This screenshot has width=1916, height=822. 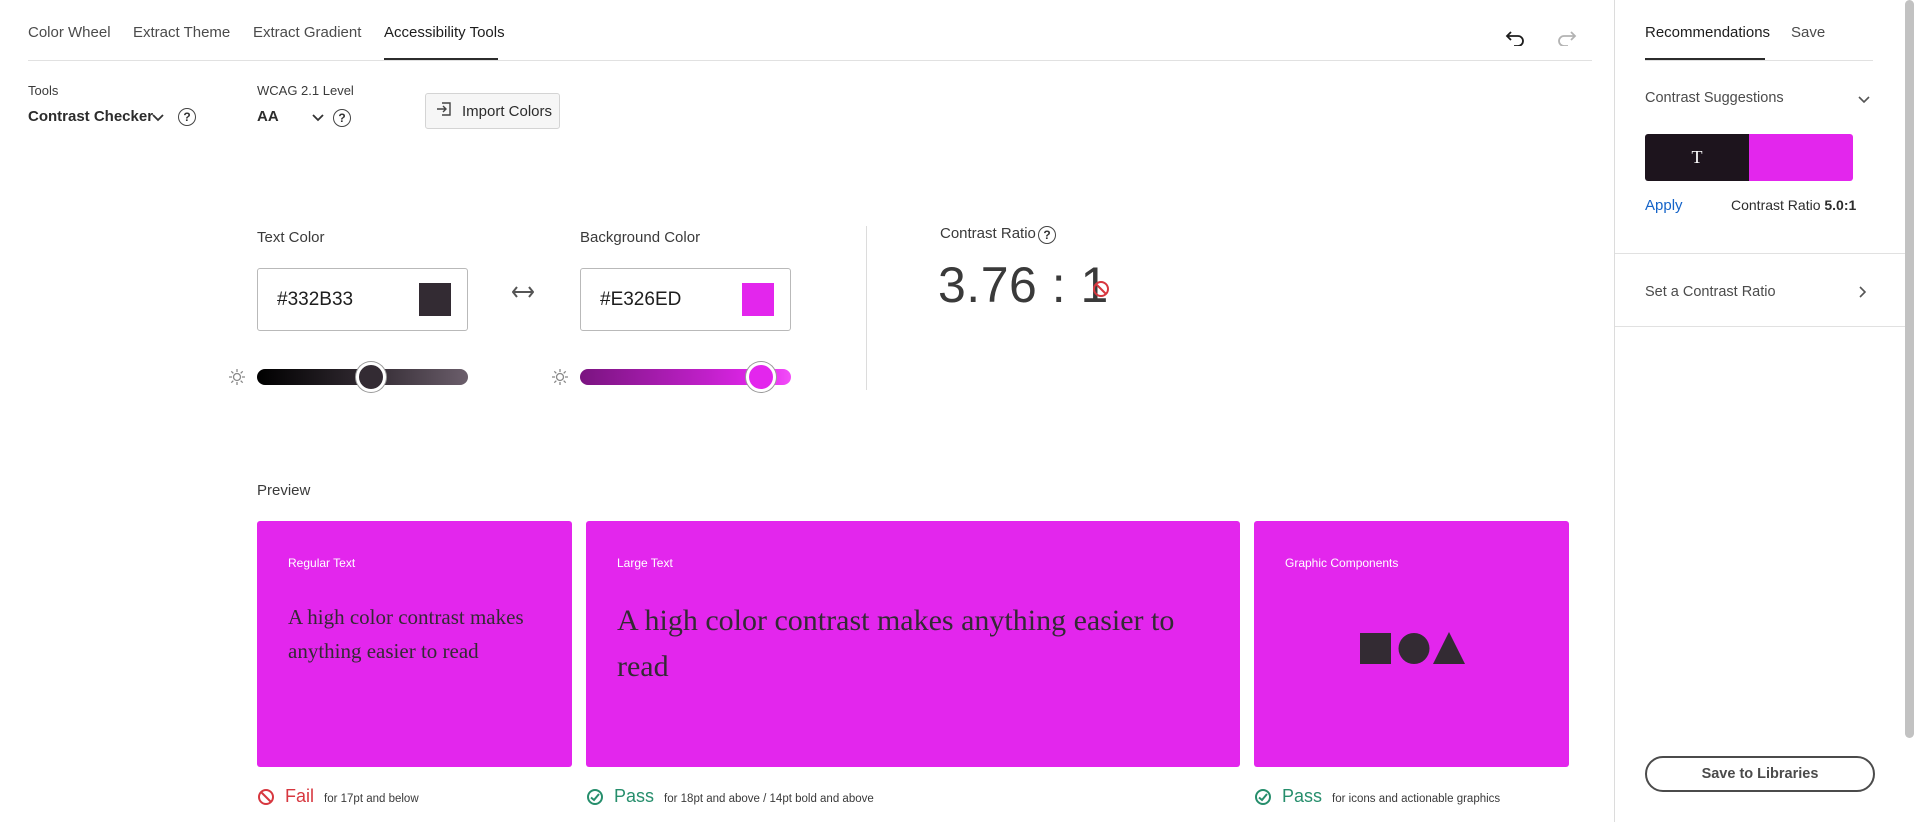 I want to click on graphic-components-card: Graphic Components, so click(x=1411, y=644).